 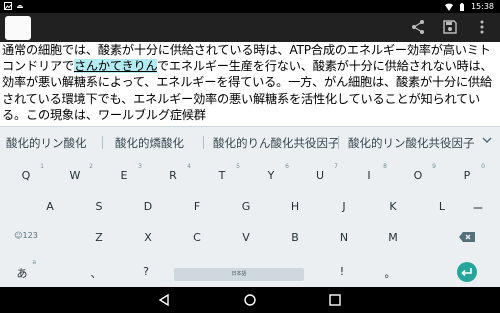 I want to click on enter-arrow-icon, so click(x=466, y=272).